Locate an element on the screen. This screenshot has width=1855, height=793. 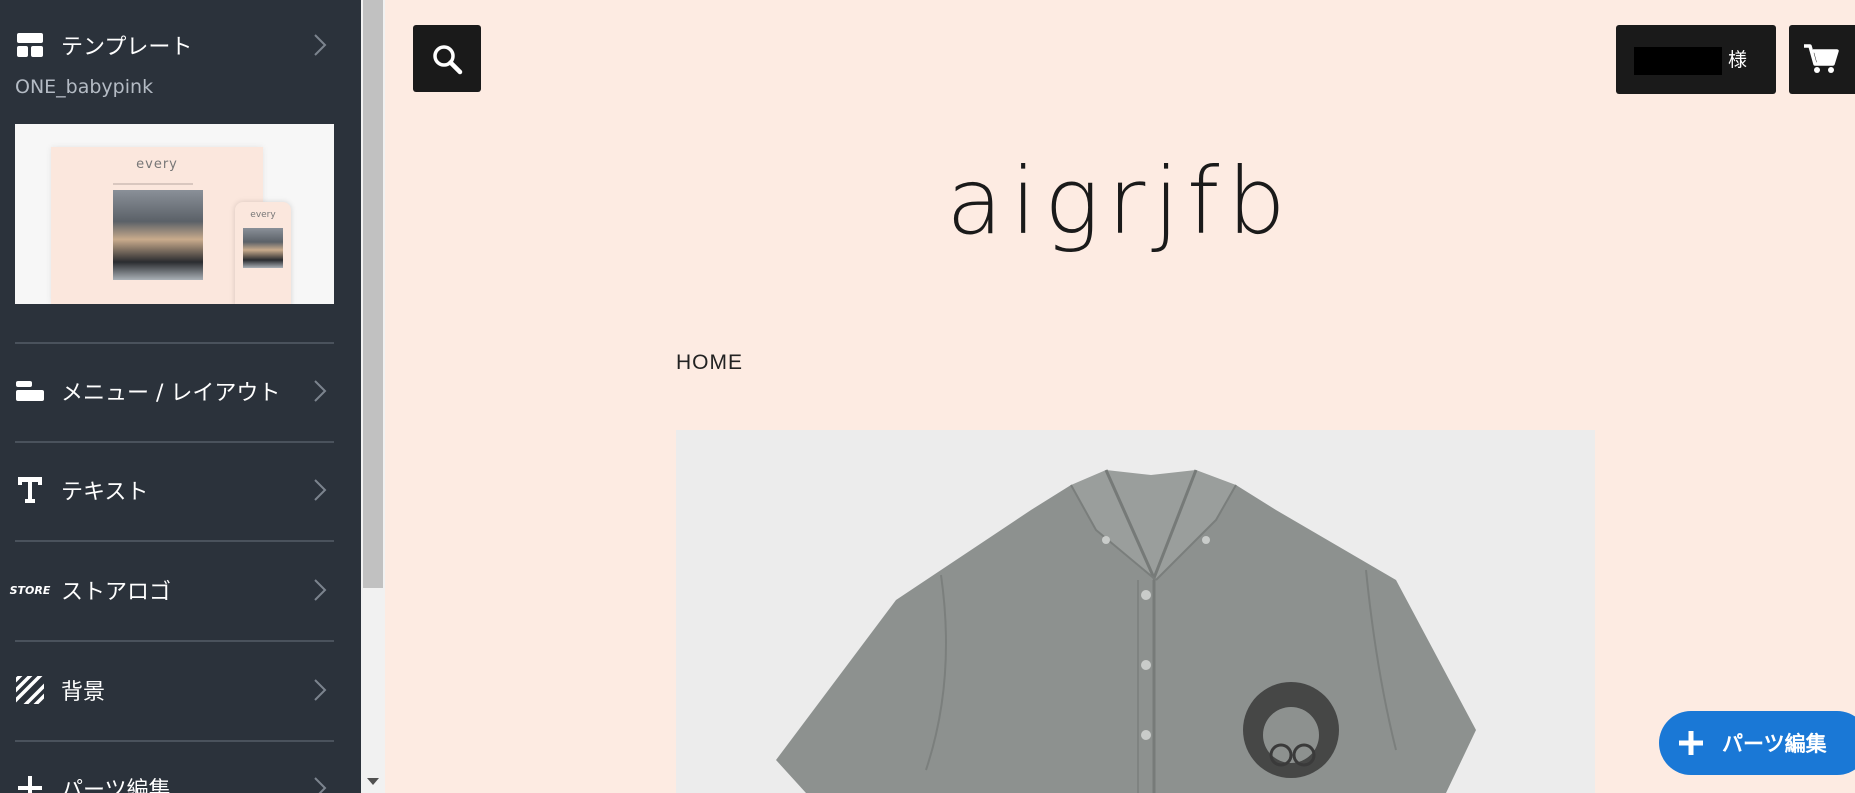
thumbnail-mobile-preview: every is located at coordinates (263, 253).